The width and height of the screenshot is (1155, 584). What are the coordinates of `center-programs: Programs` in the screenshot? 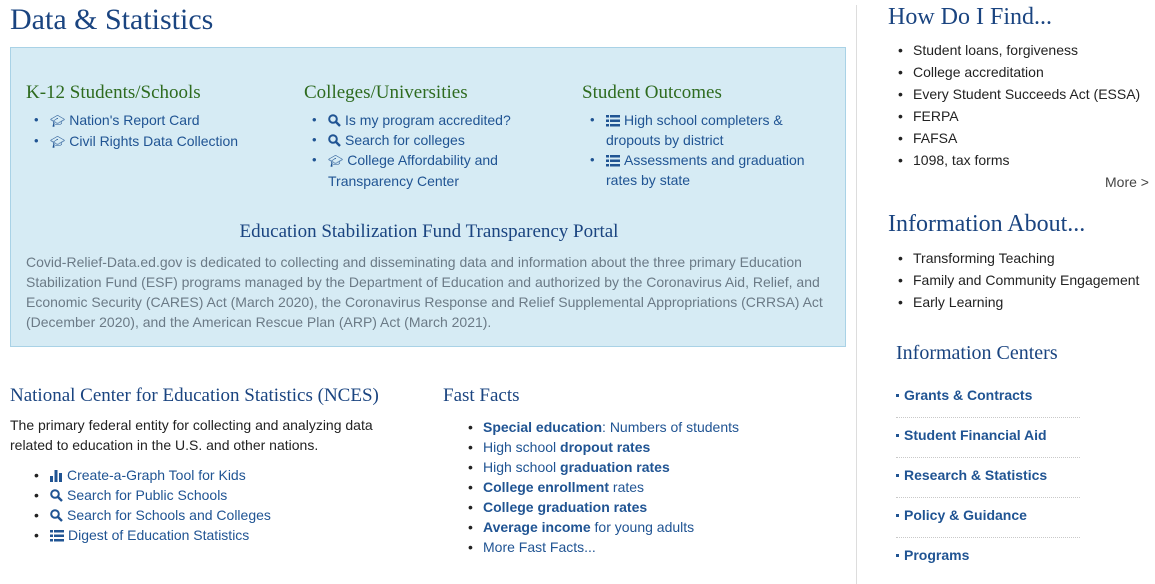 It's located at (988, 558).